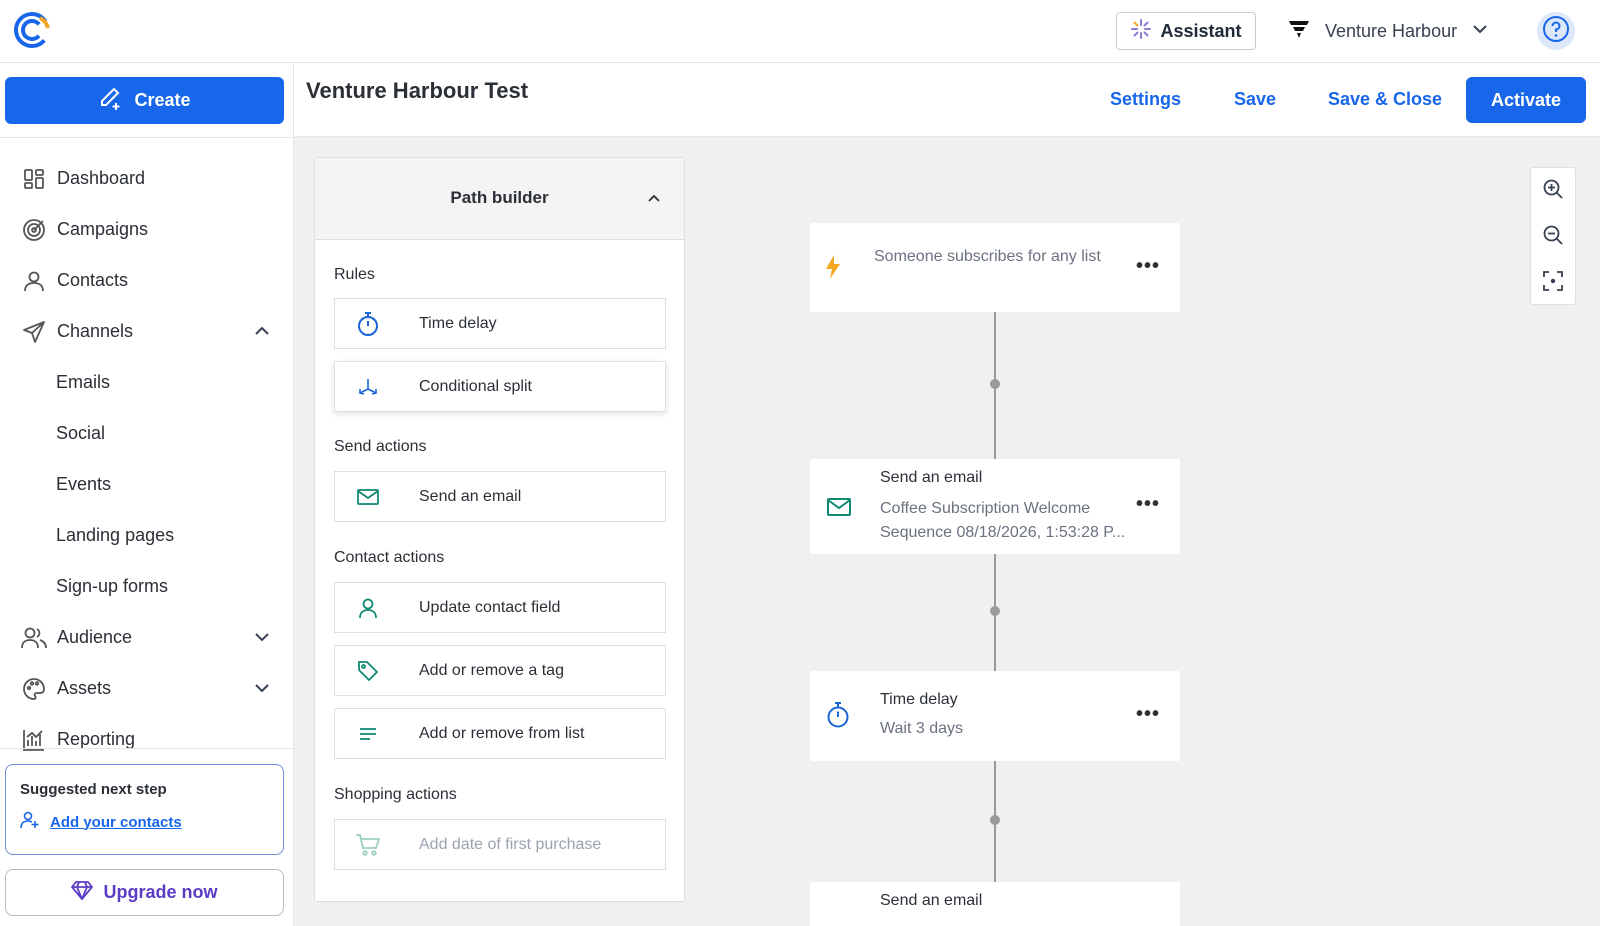 The height and width of the screenshot is (926, 1600). I want to click on account-switcher: Venture Harbour, so click(1388, 31).